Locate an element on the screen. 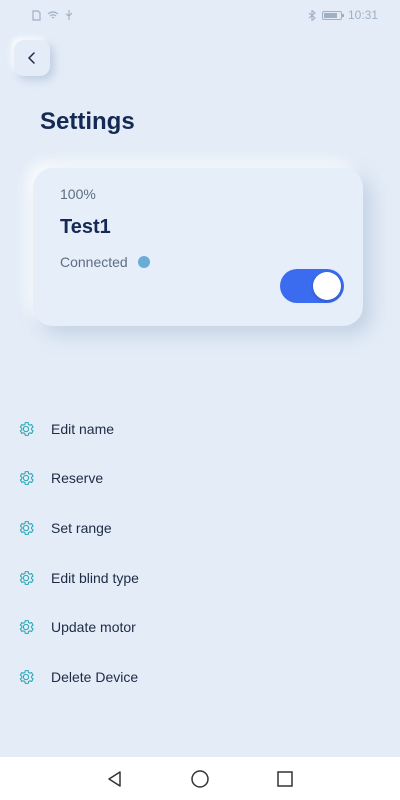 The width and height of the screenshot is (400, 800). device-position-percent: 100% is located at coordinates (78, 194).